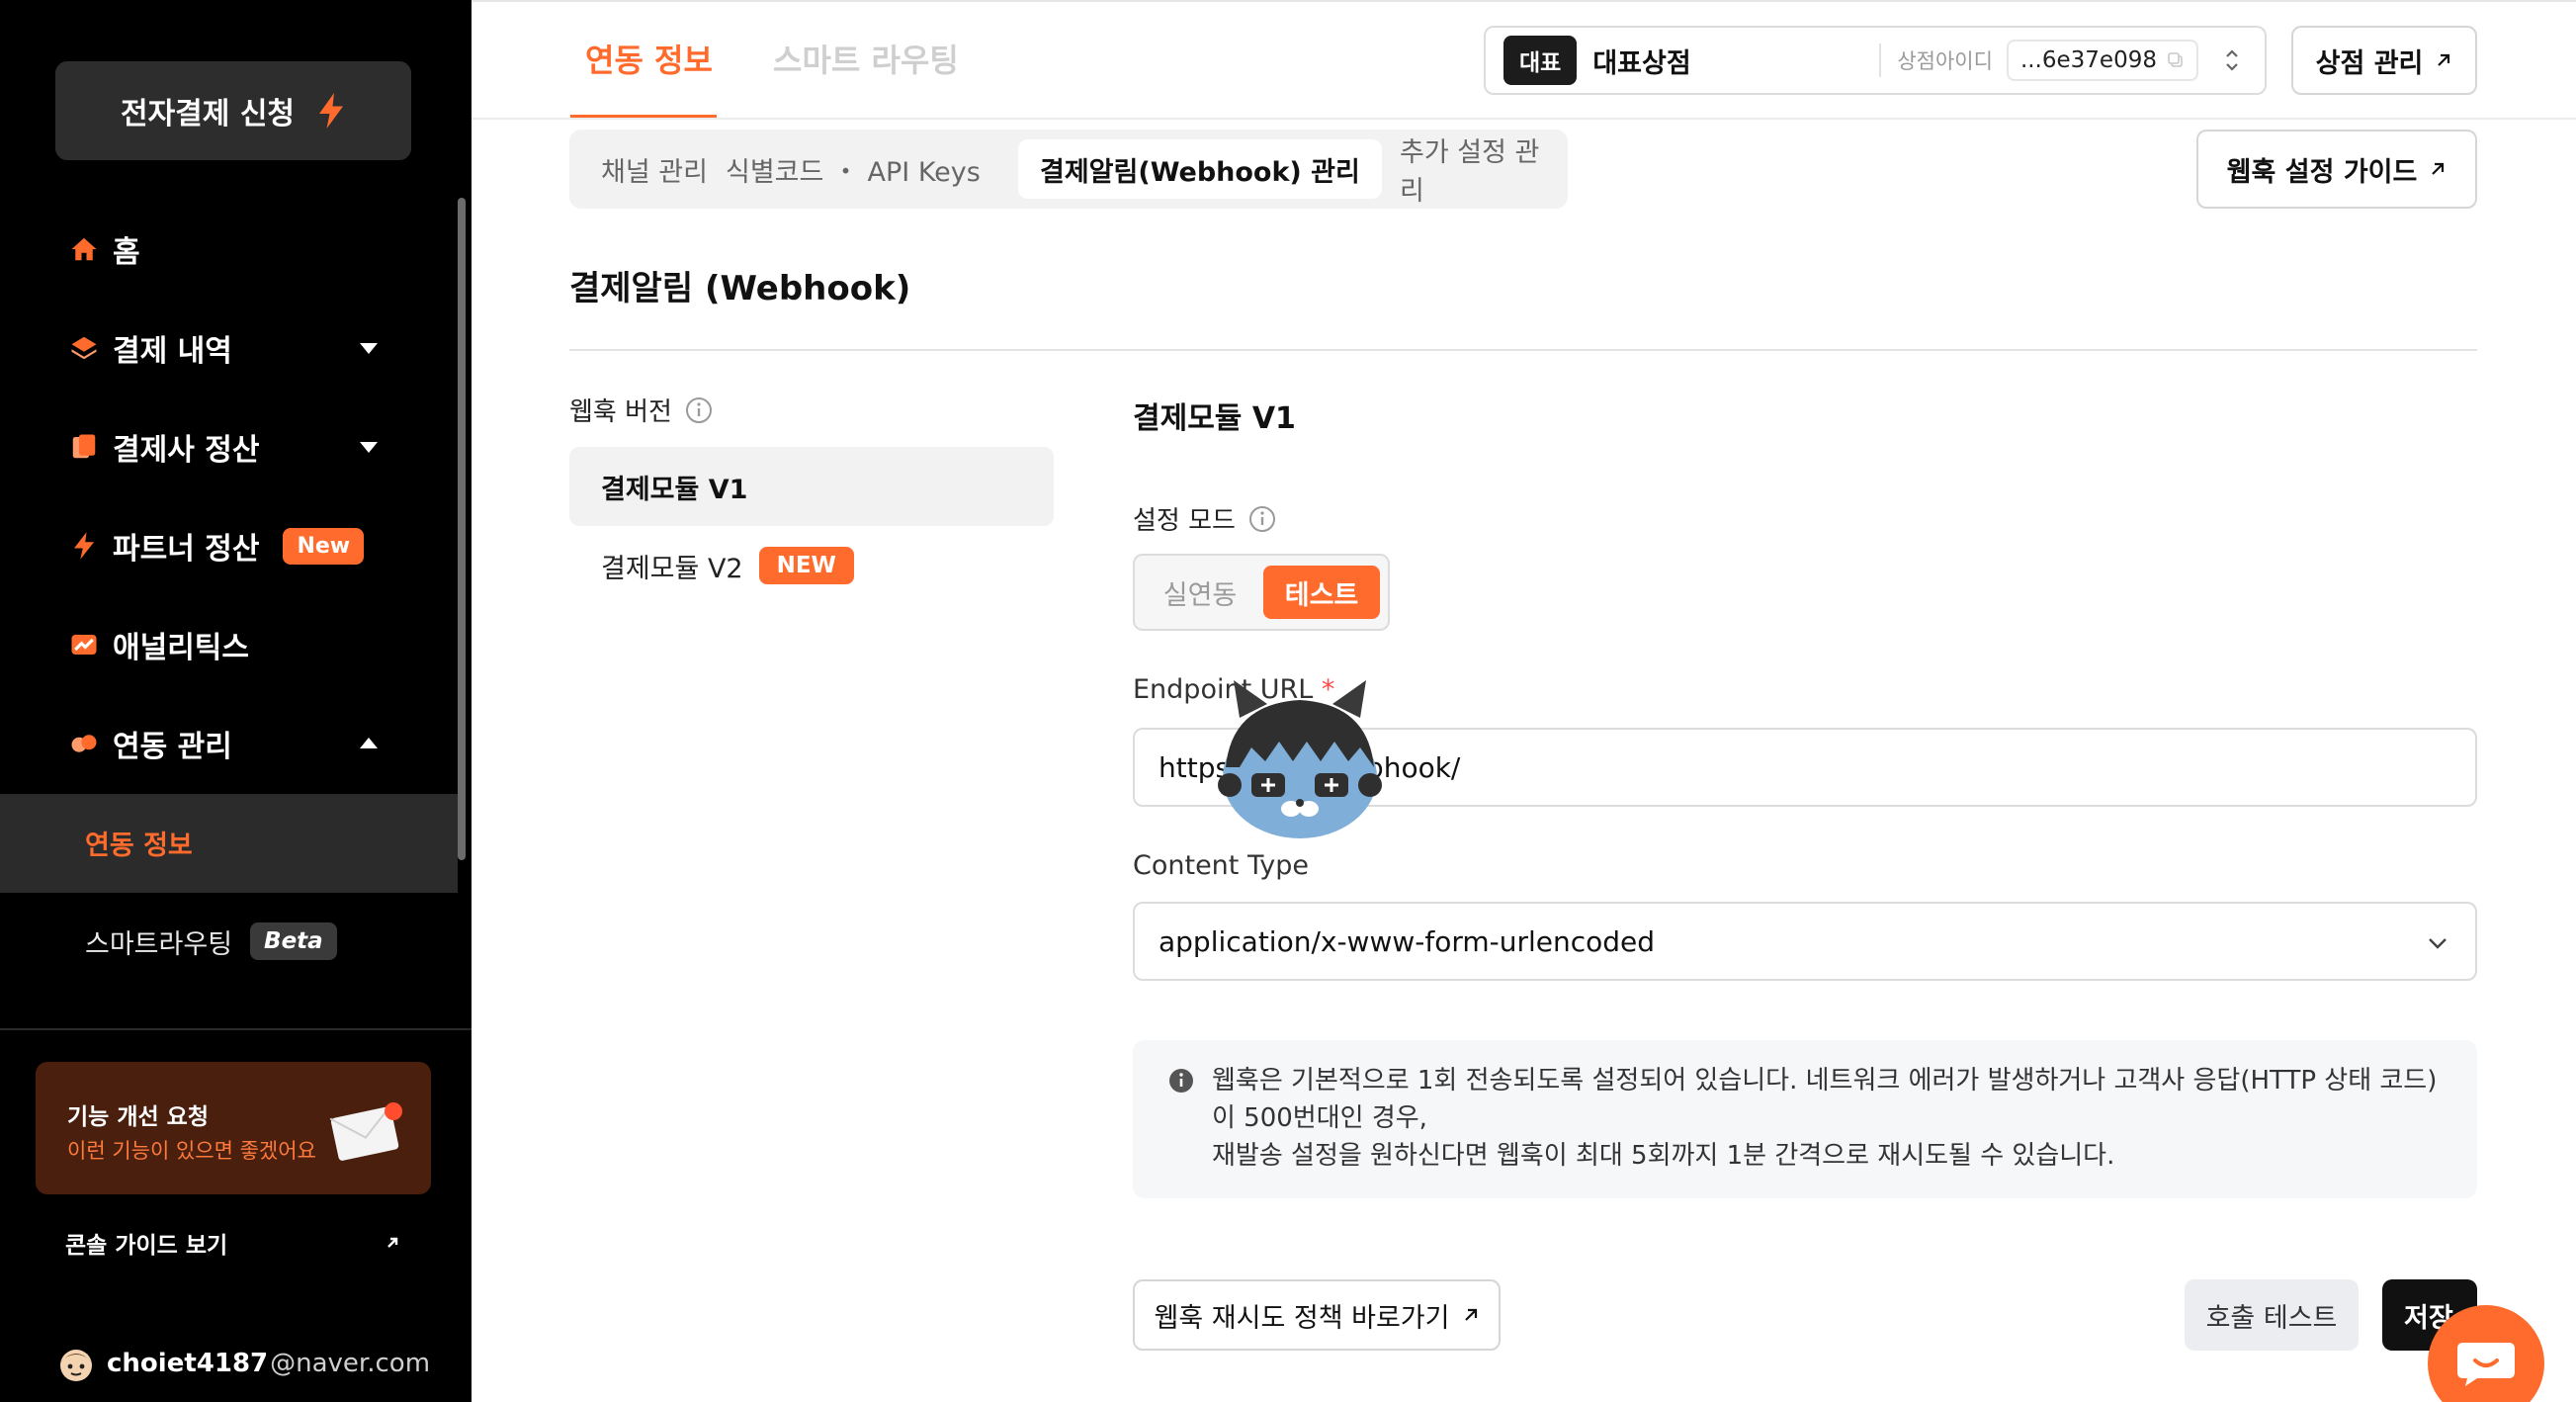  I want to click on console-guide-label: 콘솔 가이드 보기, so click(146, 1246).